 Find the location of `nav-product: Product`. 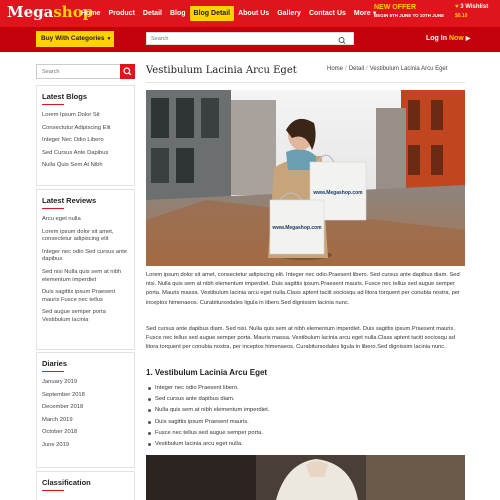

nav-product: Product is located at coordinates (121, 13).